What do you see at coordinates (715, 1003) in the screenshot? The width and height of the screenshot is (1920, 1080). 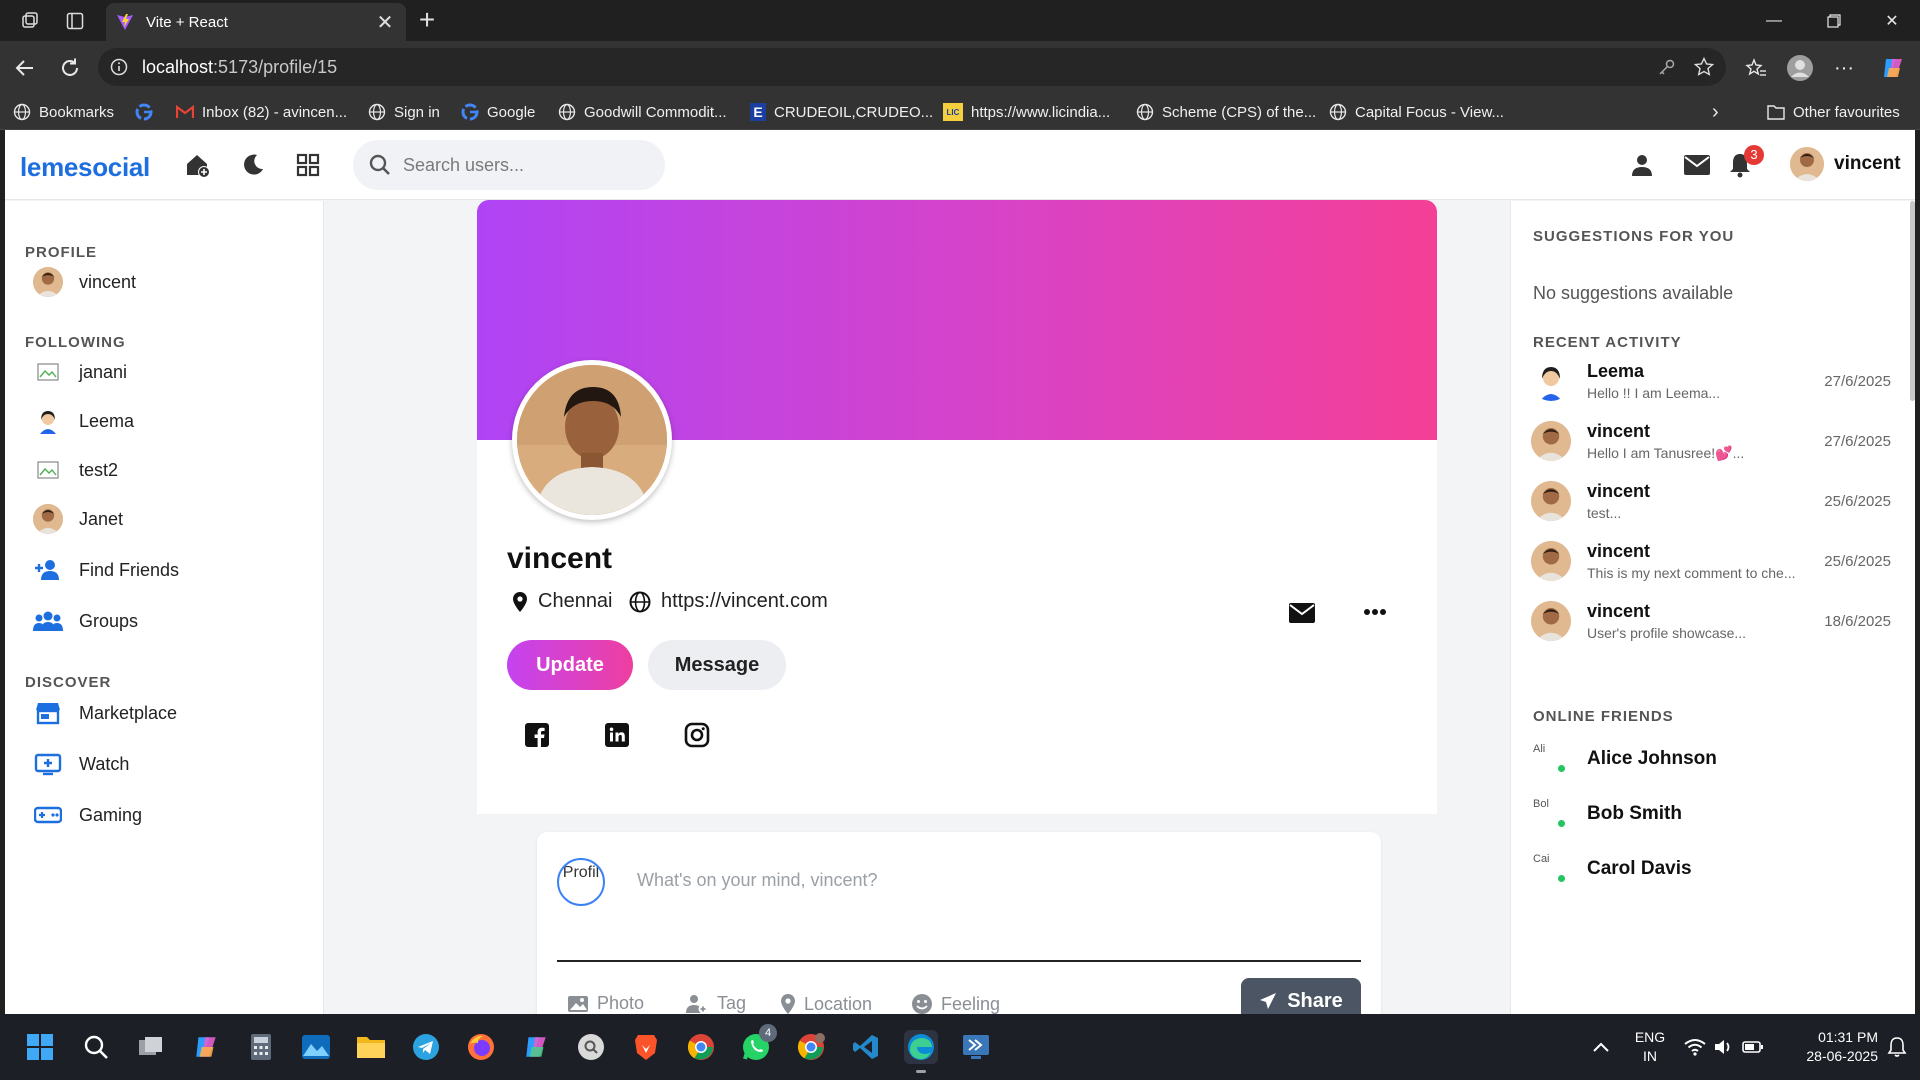 I see `tag-button: Tag` at bounding box center [715, 1003].